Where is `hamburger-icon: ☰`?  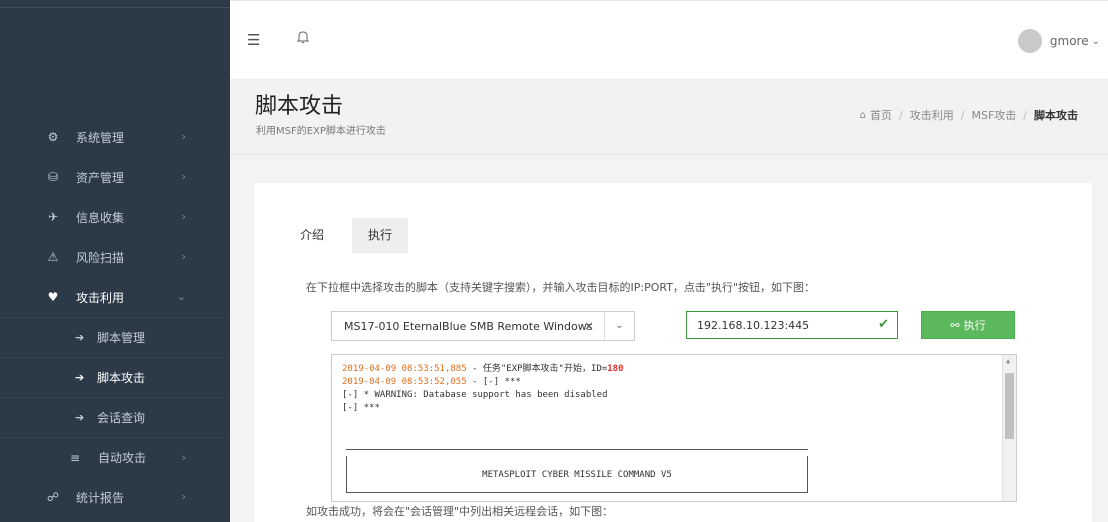
hamburger-icon: ☰ is located at coordinates (253, 40).